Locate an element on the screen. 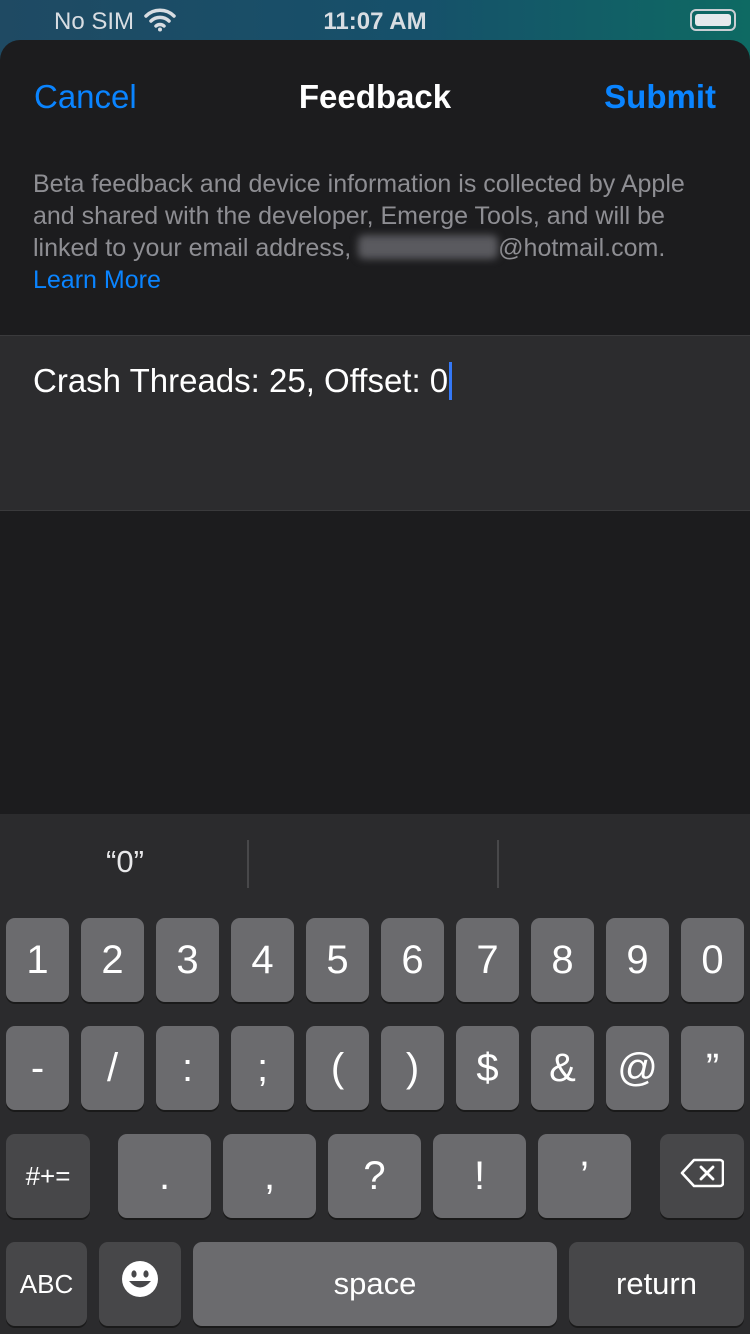 The image size is (750, 1334). key-more-symbols: #+= is located at coordinates (48, 1176).